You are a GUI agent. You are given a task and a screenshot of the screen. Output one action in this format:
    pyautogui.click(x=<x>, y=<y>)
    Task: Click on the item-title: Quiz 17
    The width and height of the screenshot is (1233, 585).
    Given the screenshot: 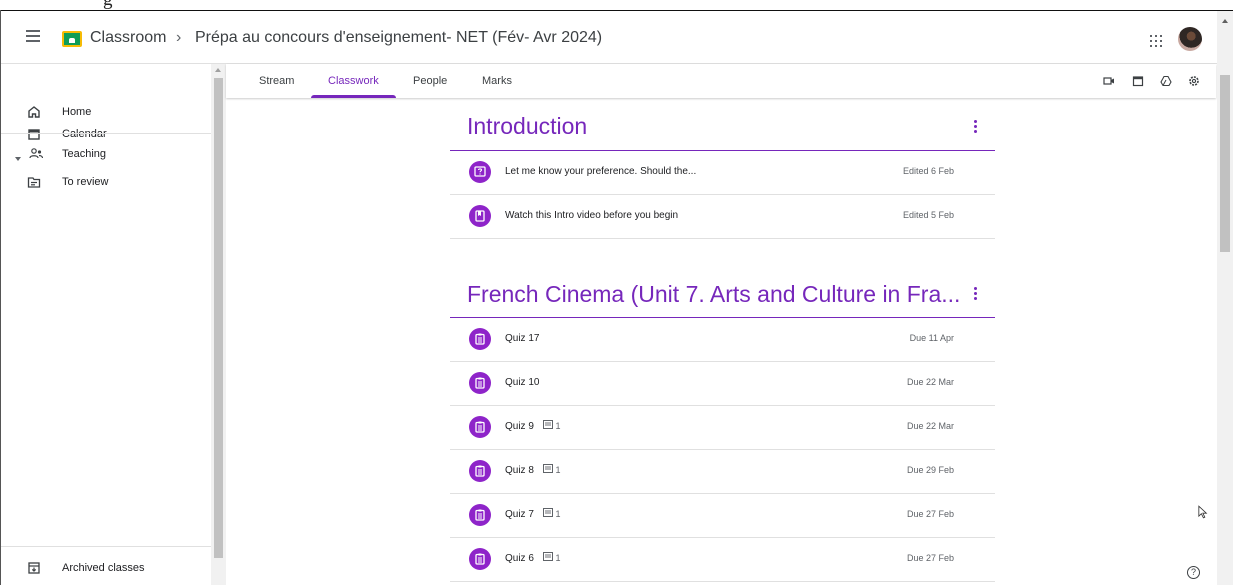 What is the action you would take?
    pyautogui.click(x=522, y=338)
    